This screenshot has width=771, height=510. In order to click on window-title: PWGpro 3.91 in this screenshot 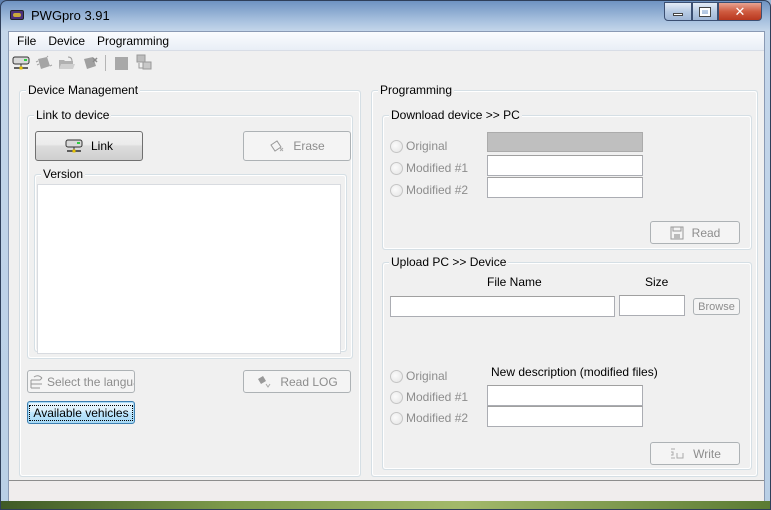, I will do `click(70, 15)`.